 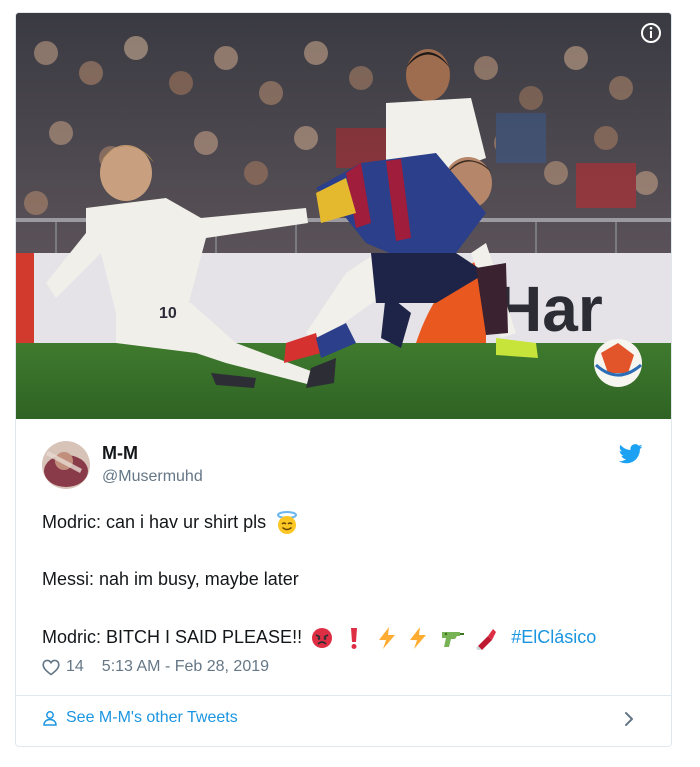 I want to click on lipstick-icon, so click(x=486, y=639).